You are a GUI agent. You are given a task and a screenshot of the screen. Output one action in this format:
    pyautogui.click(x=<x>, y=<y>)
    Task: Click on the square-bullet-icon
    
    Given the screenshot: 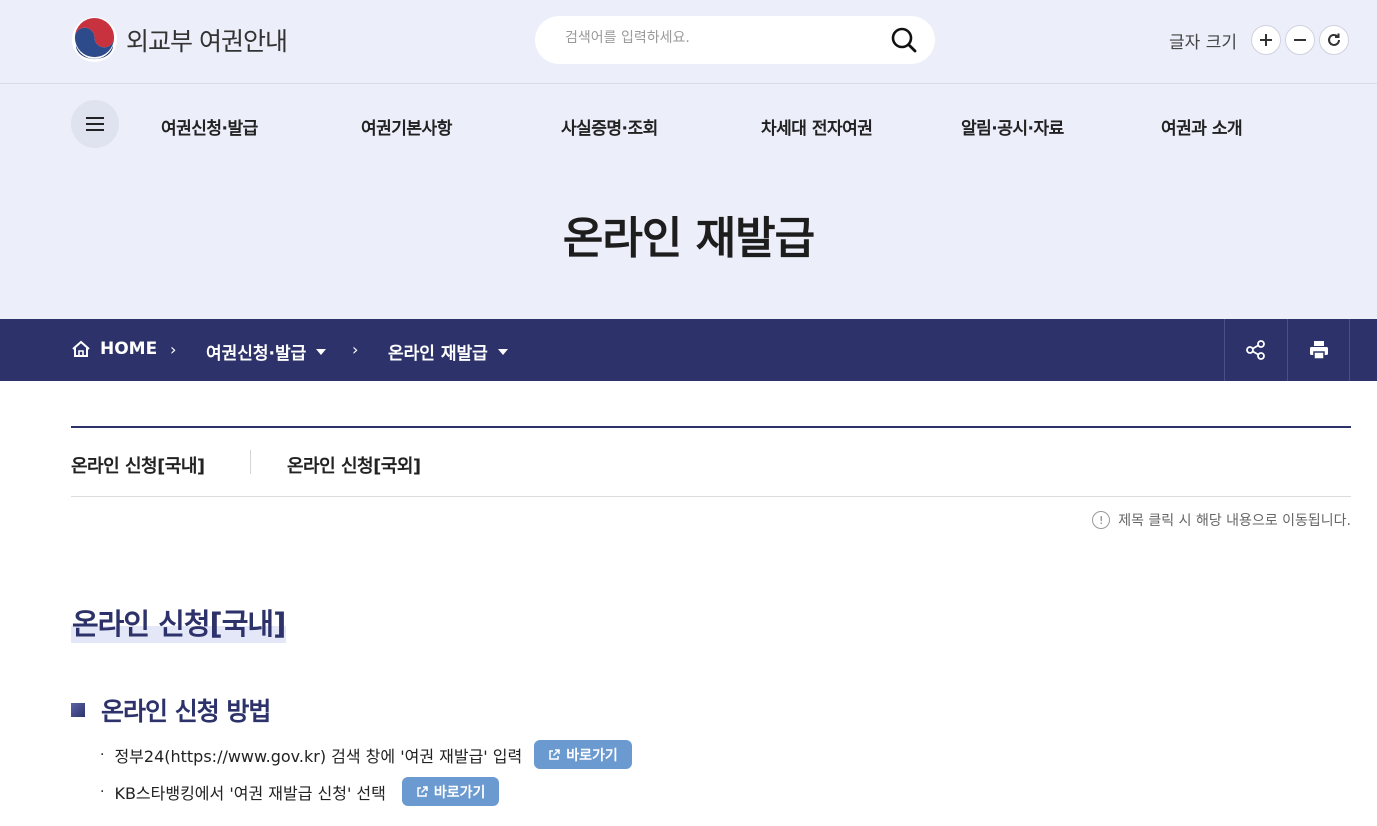 What is the action you would take?
    pyautogui.click(x=78, y=710)
    